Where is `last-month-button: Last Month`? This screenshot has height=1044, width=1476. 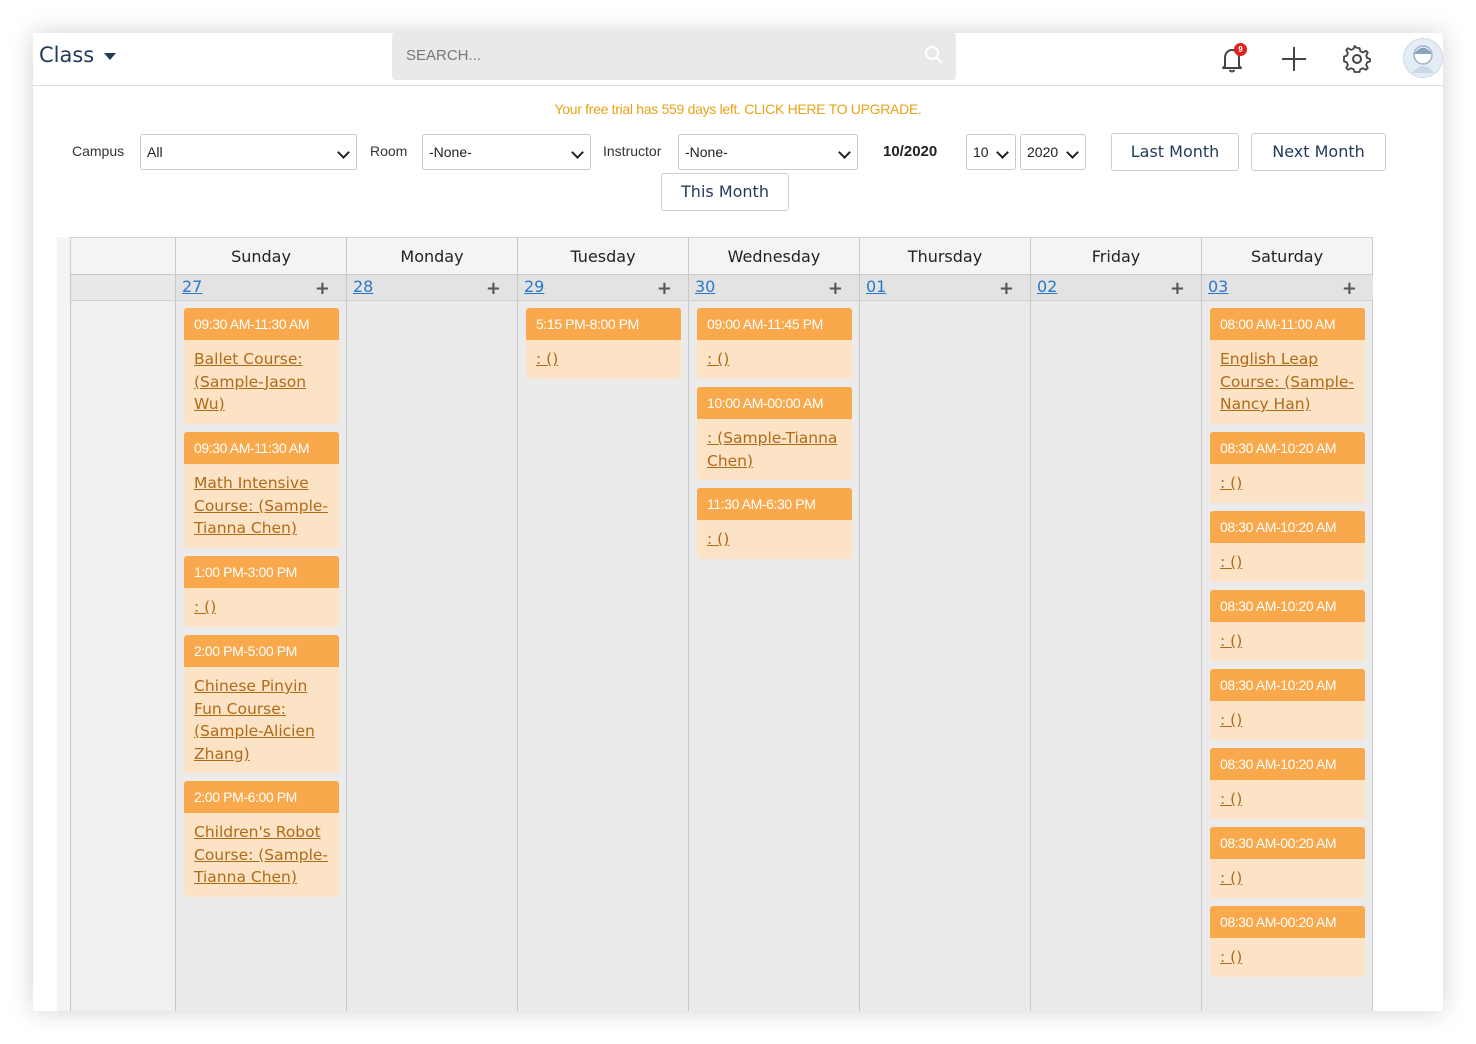
last-month-button: Last Month is located at coordinates (1175, 152).